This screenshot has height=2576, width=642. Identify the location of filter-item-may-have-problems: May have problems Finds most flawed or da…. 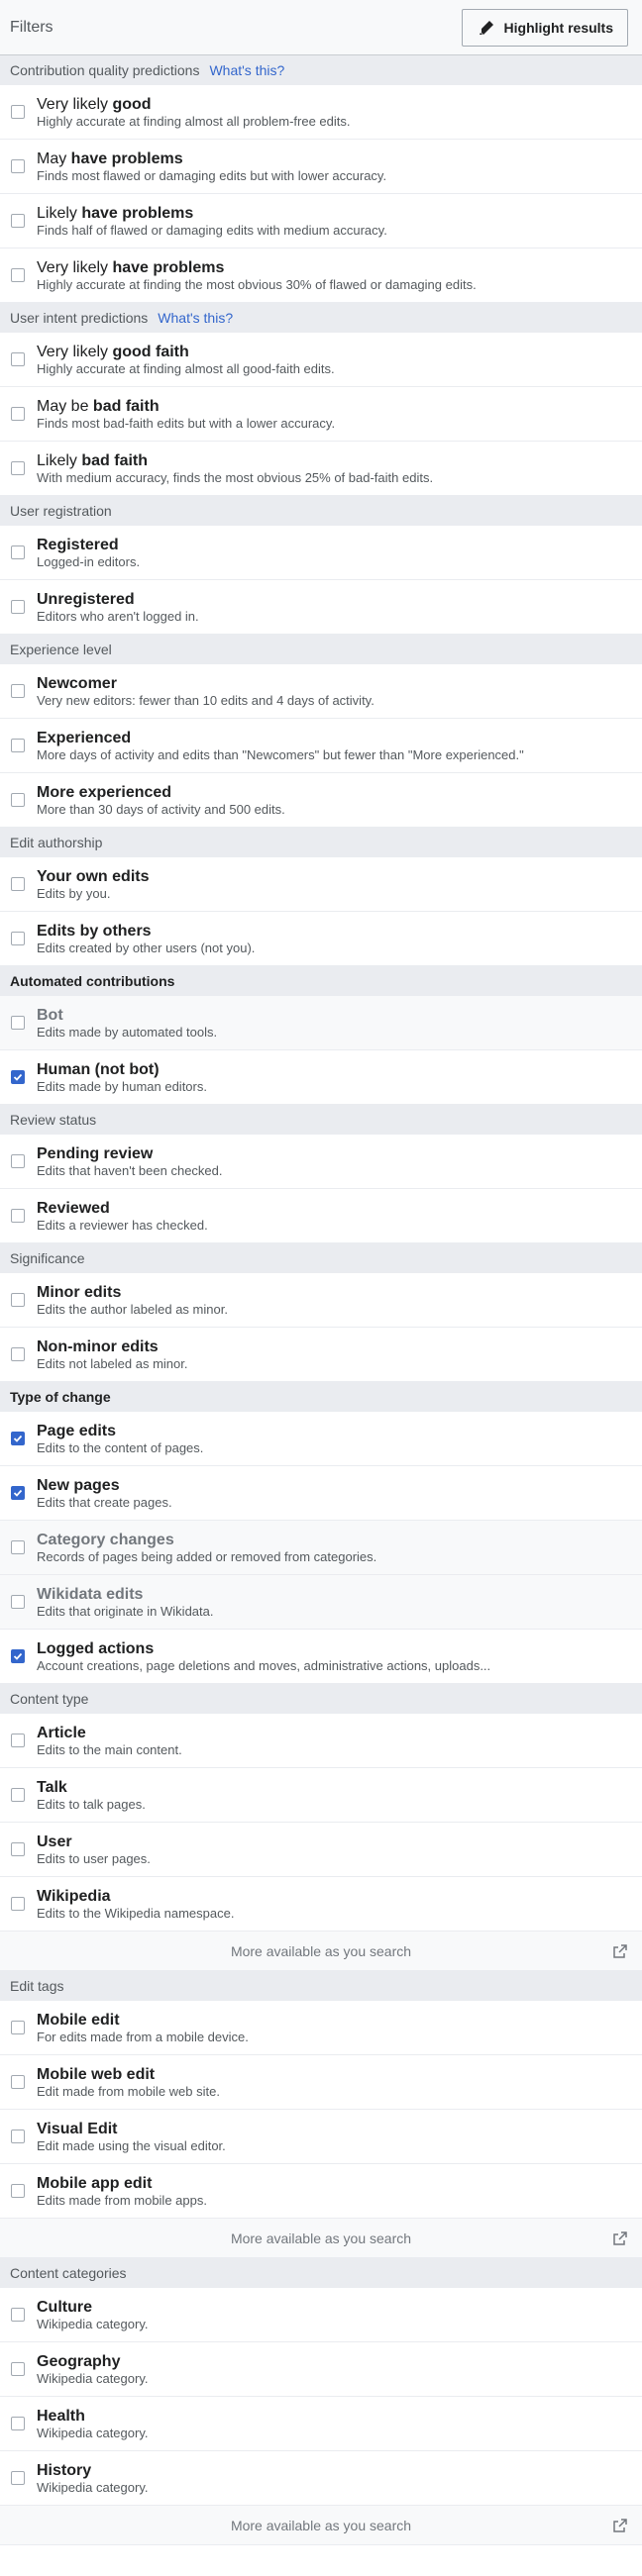
(321, 167).